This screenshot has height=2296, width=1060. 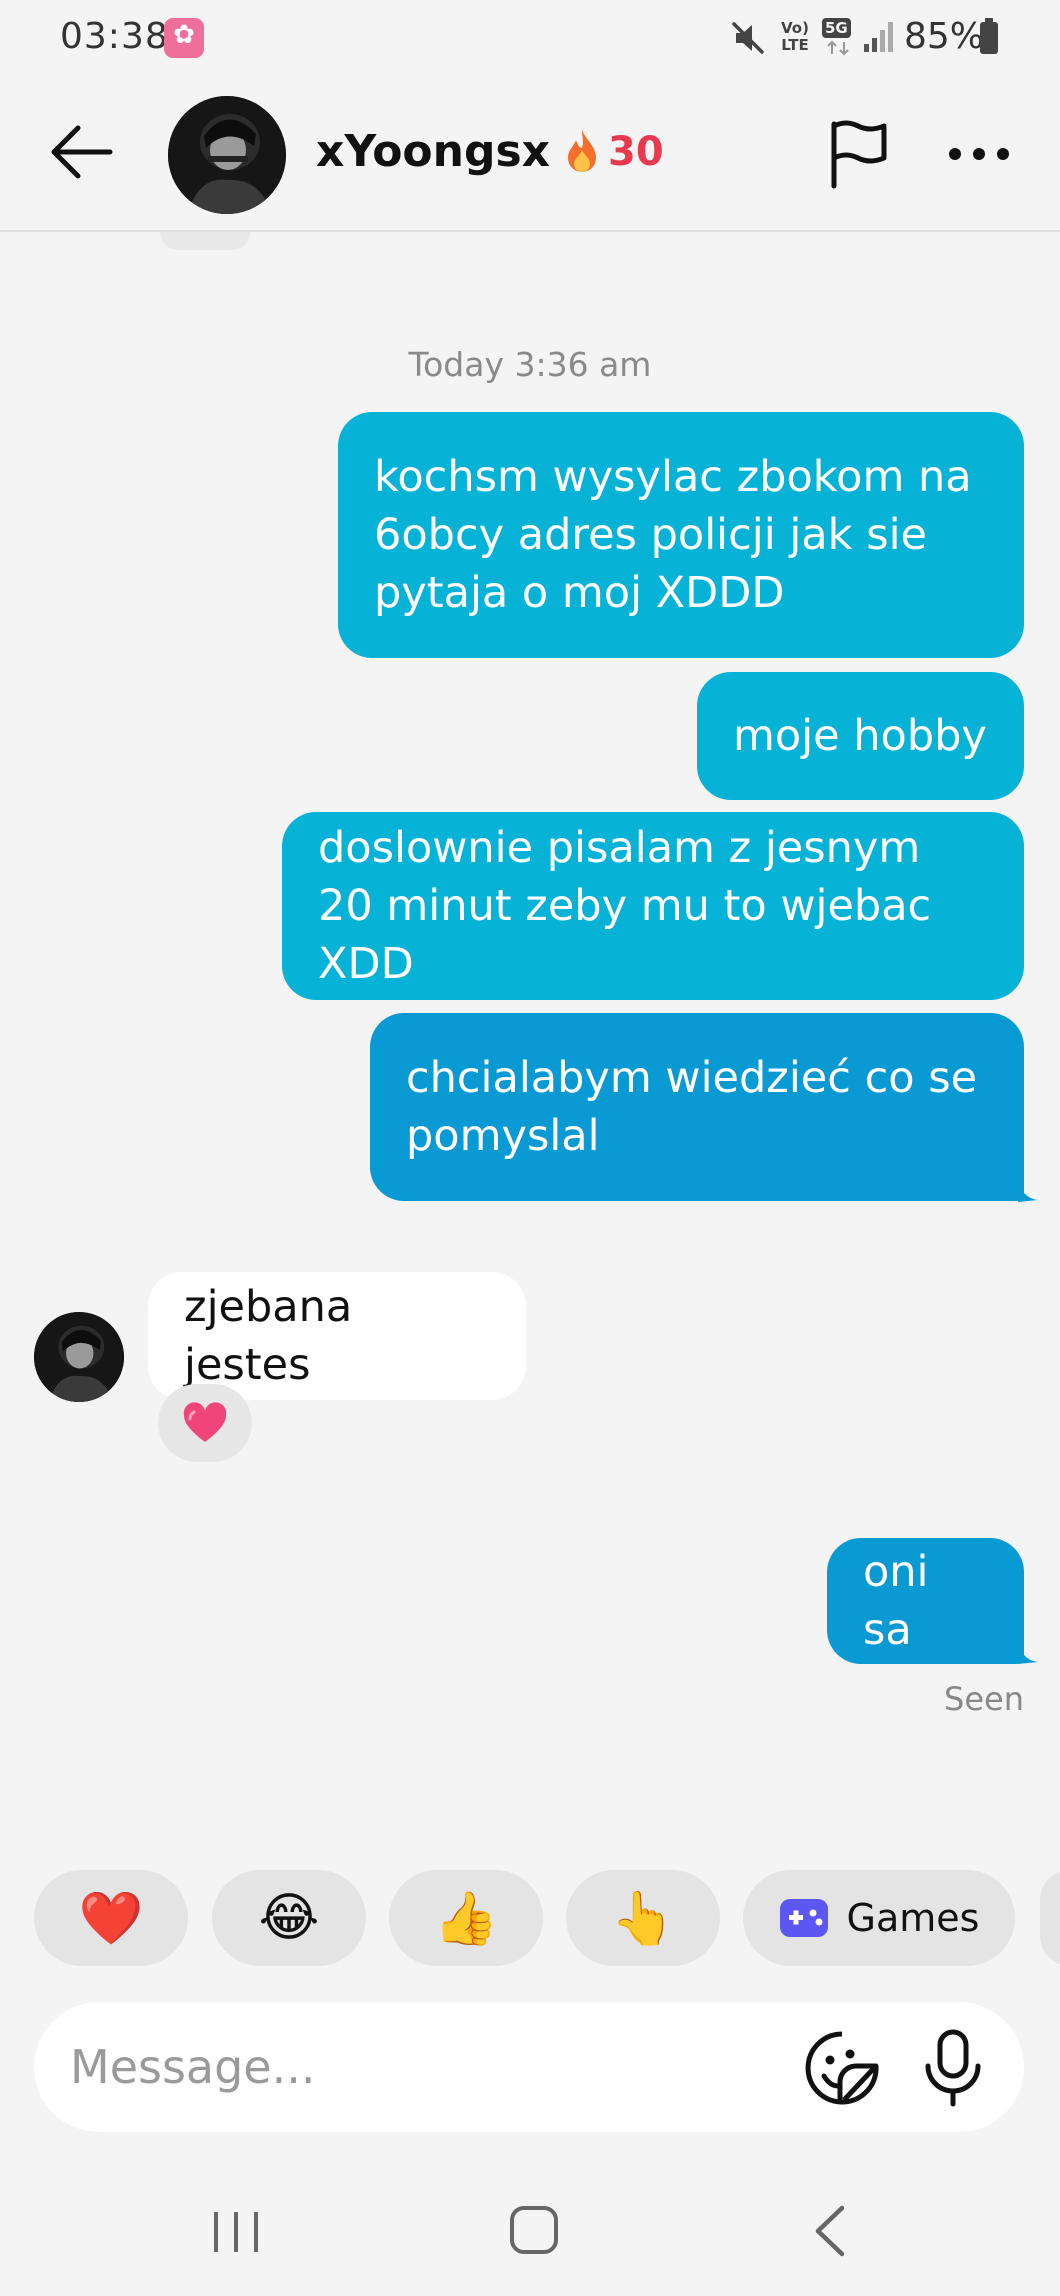 I want to click on recent-apps-icon, so click(x=236, y=2232).